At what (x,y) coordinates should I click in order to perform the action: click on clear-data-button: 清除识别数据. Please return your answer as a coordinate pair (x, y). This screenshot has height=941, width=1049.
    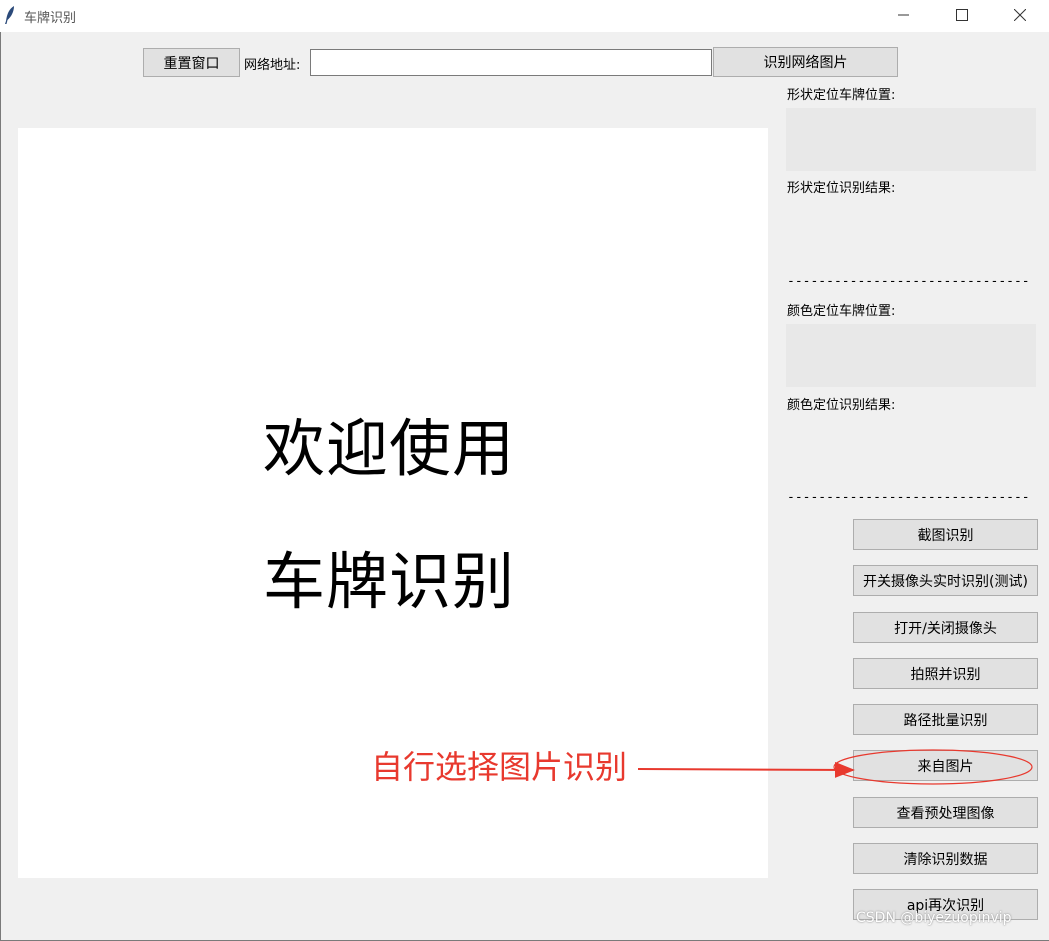
    Looking at the image, I should click on (945, 858).